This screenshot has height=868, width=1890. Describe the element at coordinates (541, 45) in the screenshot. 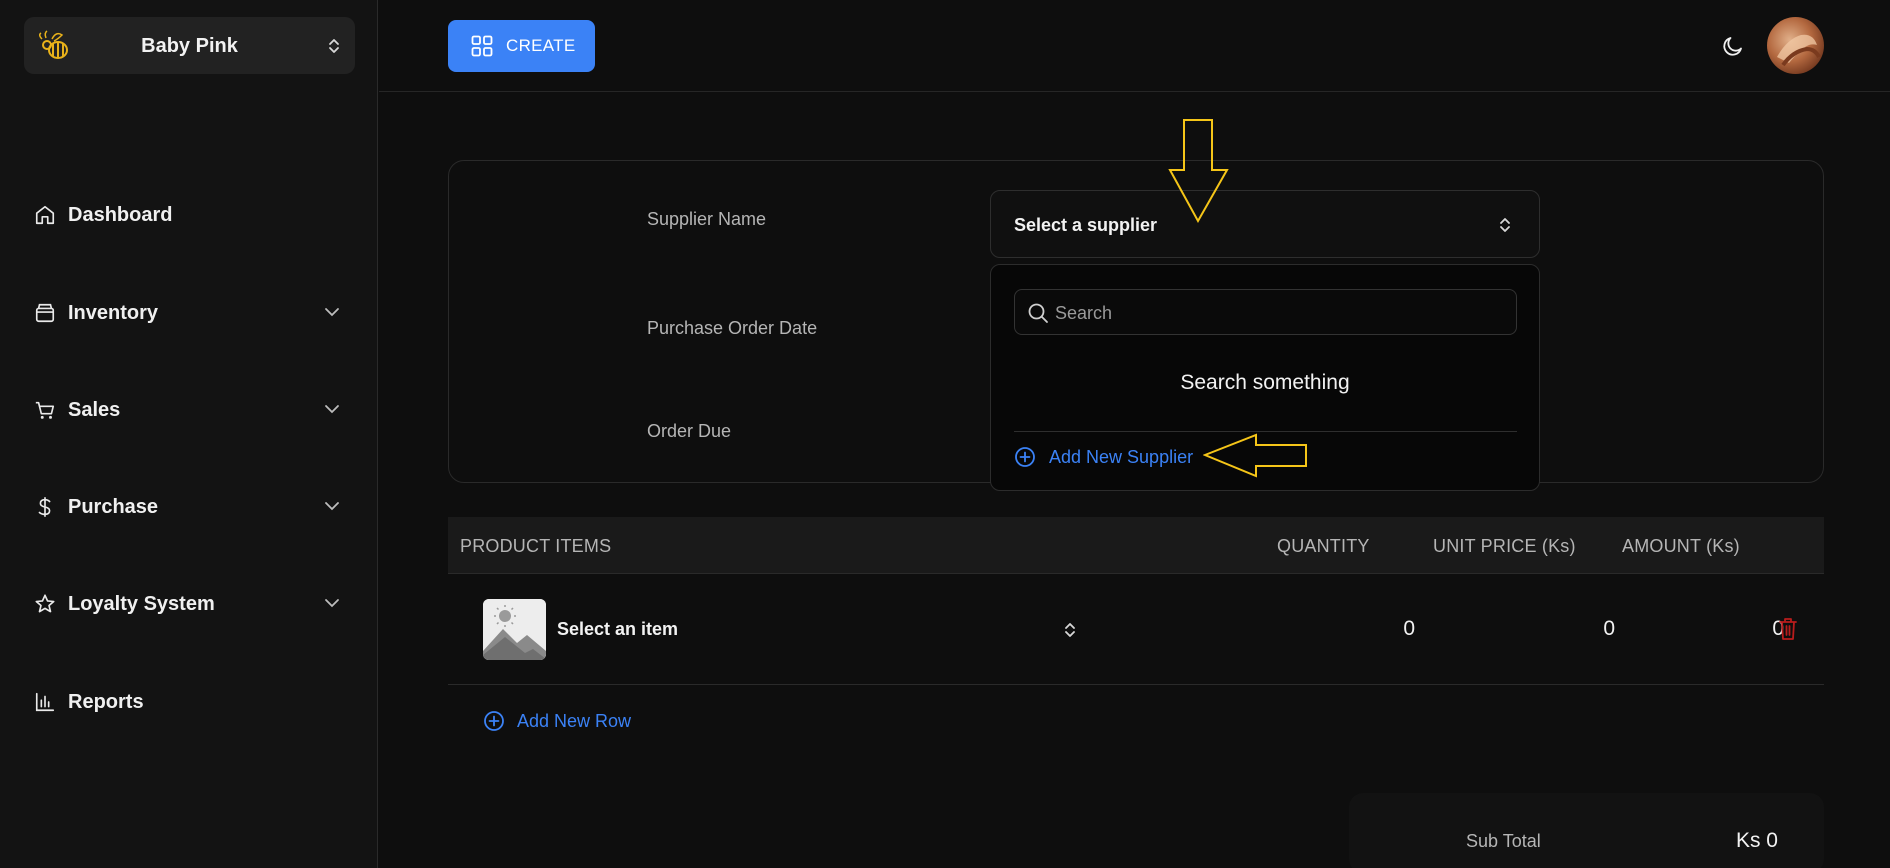

I see `create-button-label: CREATE` at that location.